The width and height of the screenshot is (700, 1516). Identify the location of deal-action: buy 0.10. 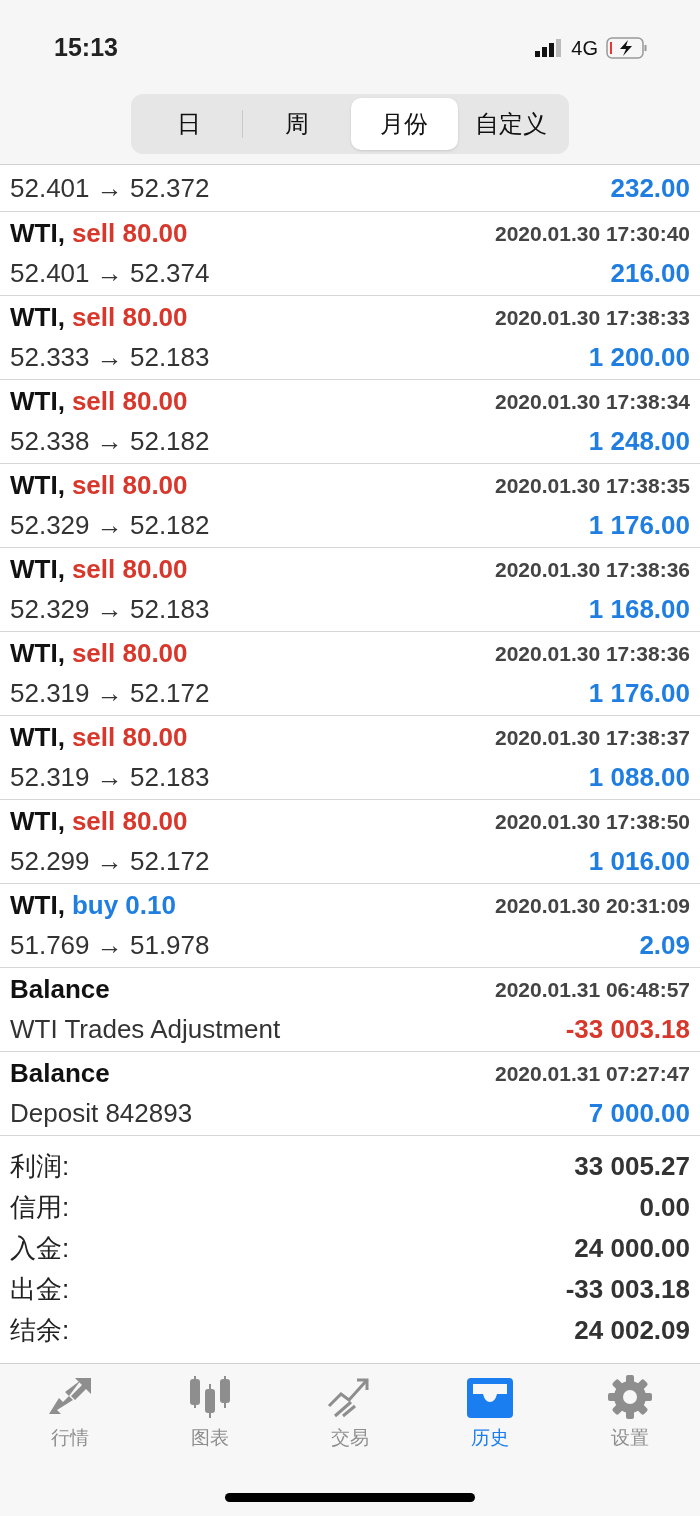
(123, 905).